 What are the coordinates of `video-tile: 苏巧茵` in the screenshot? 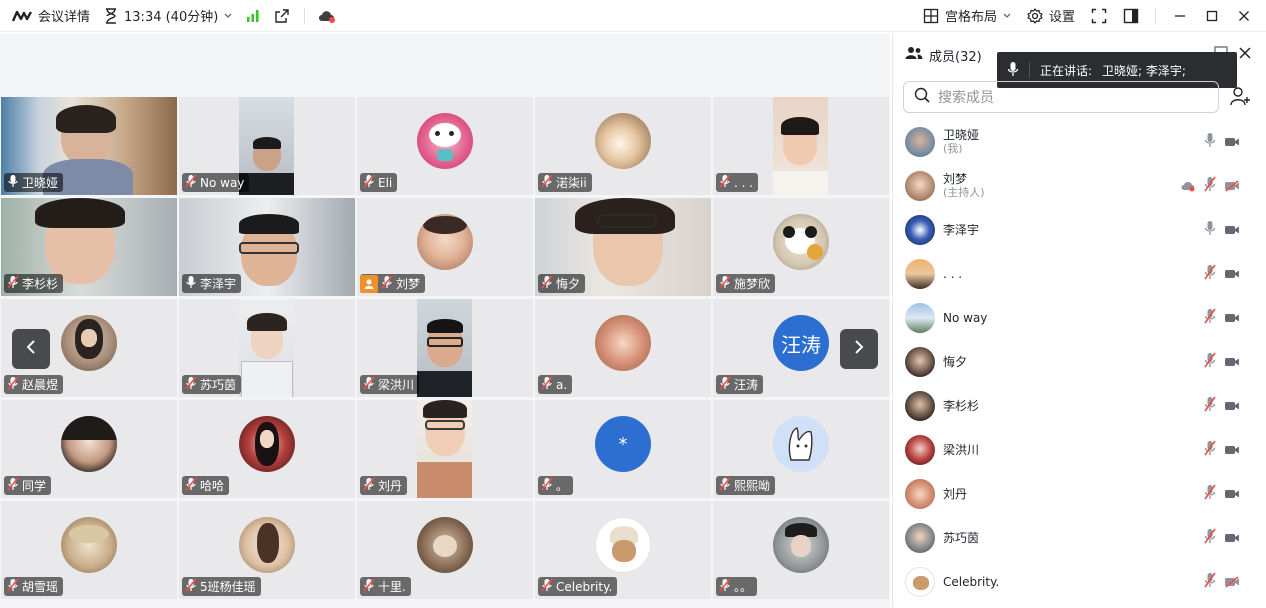 It's located at (267, 348).